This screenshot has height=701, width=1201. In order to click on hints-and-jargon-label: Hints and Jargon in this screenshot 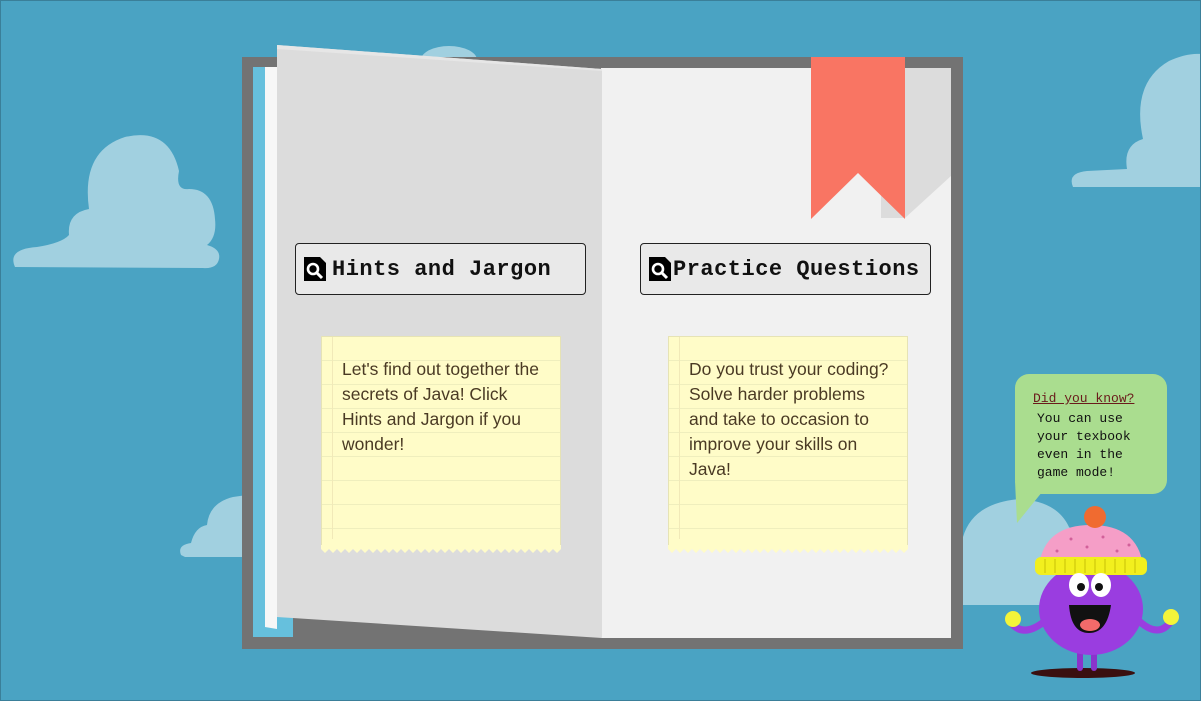, I will do `click(442, 269)`.